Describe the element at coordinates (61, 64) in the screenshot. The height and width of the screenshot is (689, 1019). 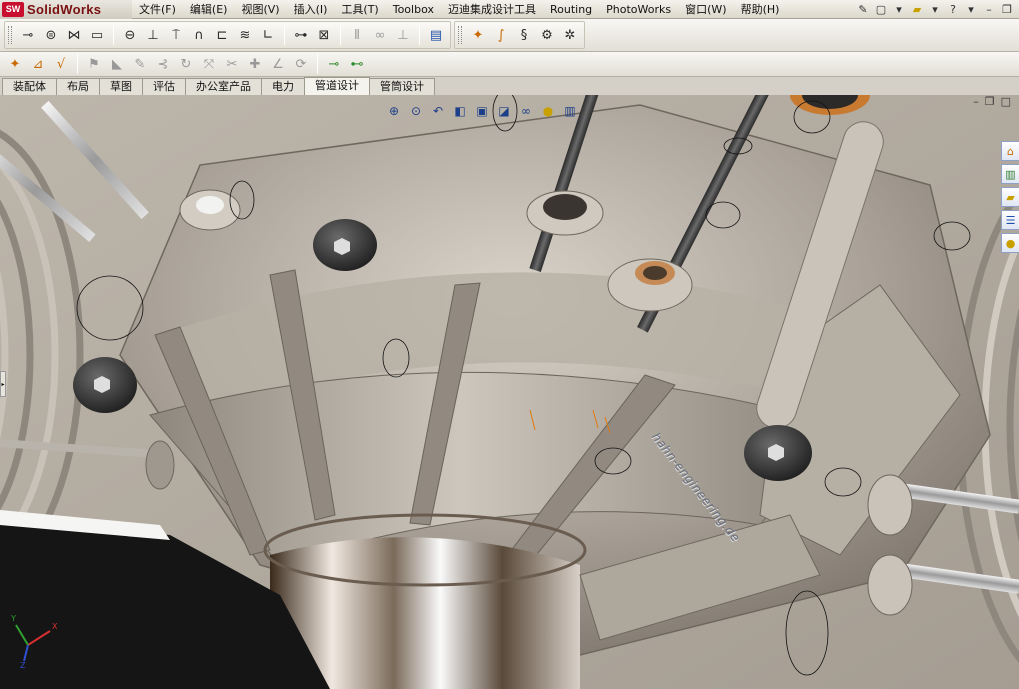
I see `checkmark-route-icon: √` at that location.